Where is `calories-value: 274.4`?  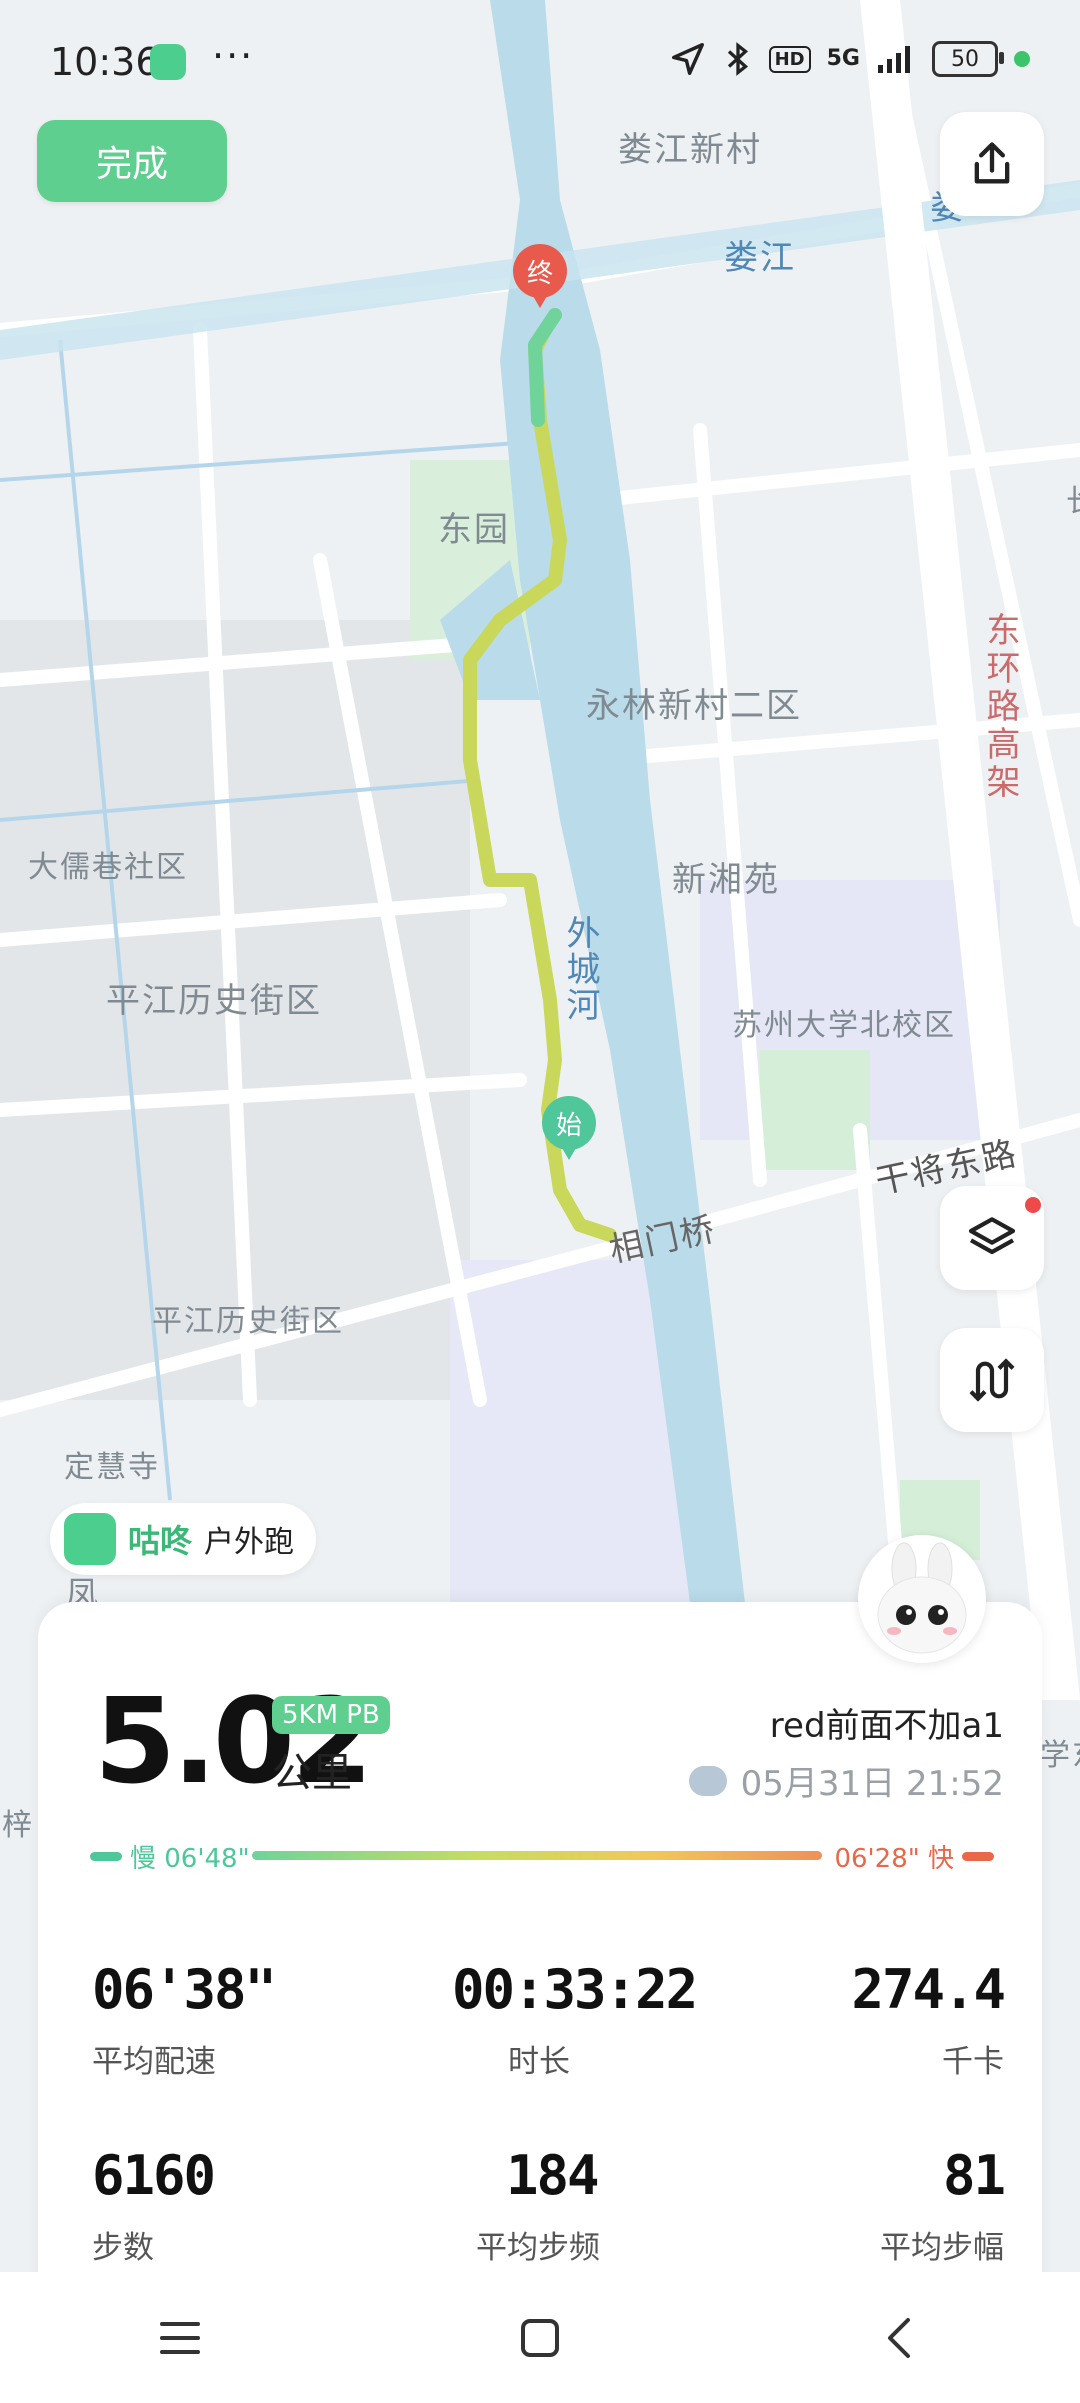
calories-value: 274.4 is located at coordinates (928, 1989).